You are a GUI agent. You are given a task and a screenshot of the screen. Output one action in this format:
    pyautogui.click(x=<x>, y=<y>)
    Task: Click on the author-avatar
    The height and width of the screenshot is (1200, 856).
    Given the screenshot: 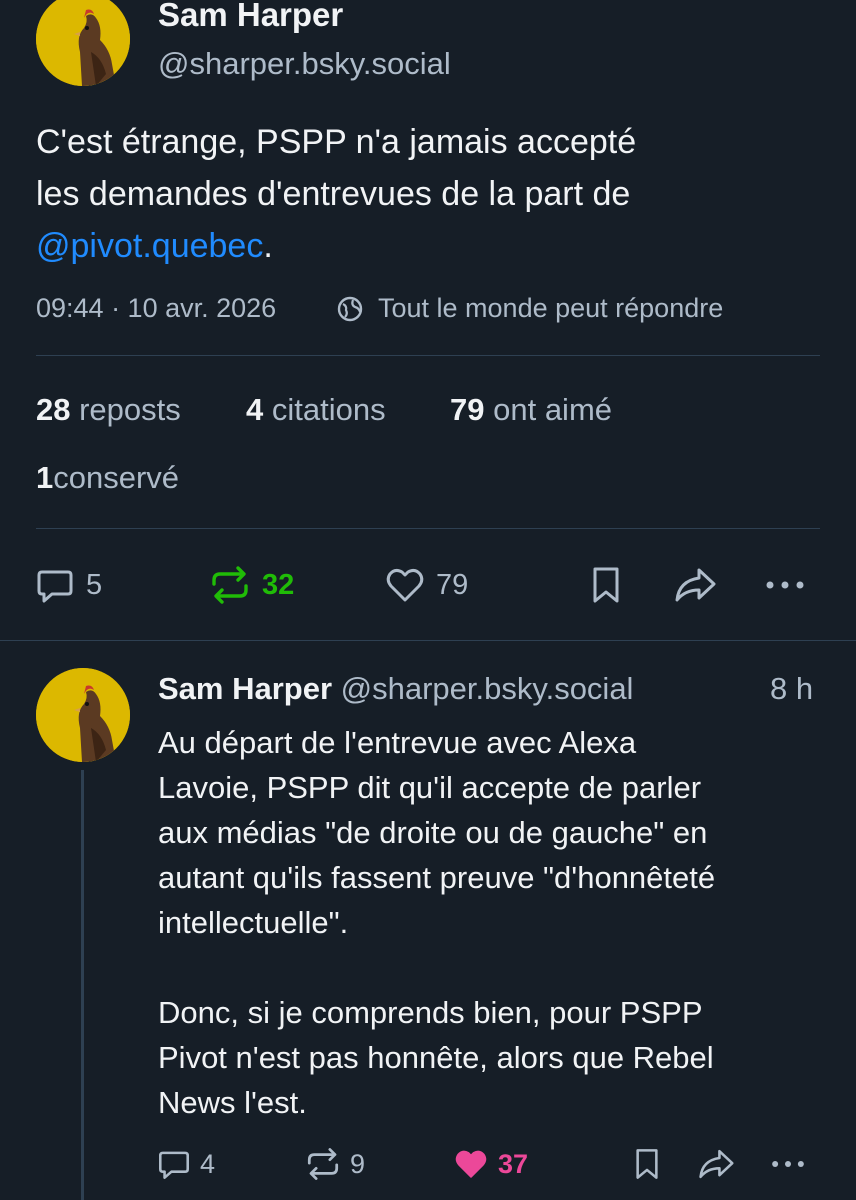 What is the action you would take?
    pyautogui.click(x=83, y=43)
    